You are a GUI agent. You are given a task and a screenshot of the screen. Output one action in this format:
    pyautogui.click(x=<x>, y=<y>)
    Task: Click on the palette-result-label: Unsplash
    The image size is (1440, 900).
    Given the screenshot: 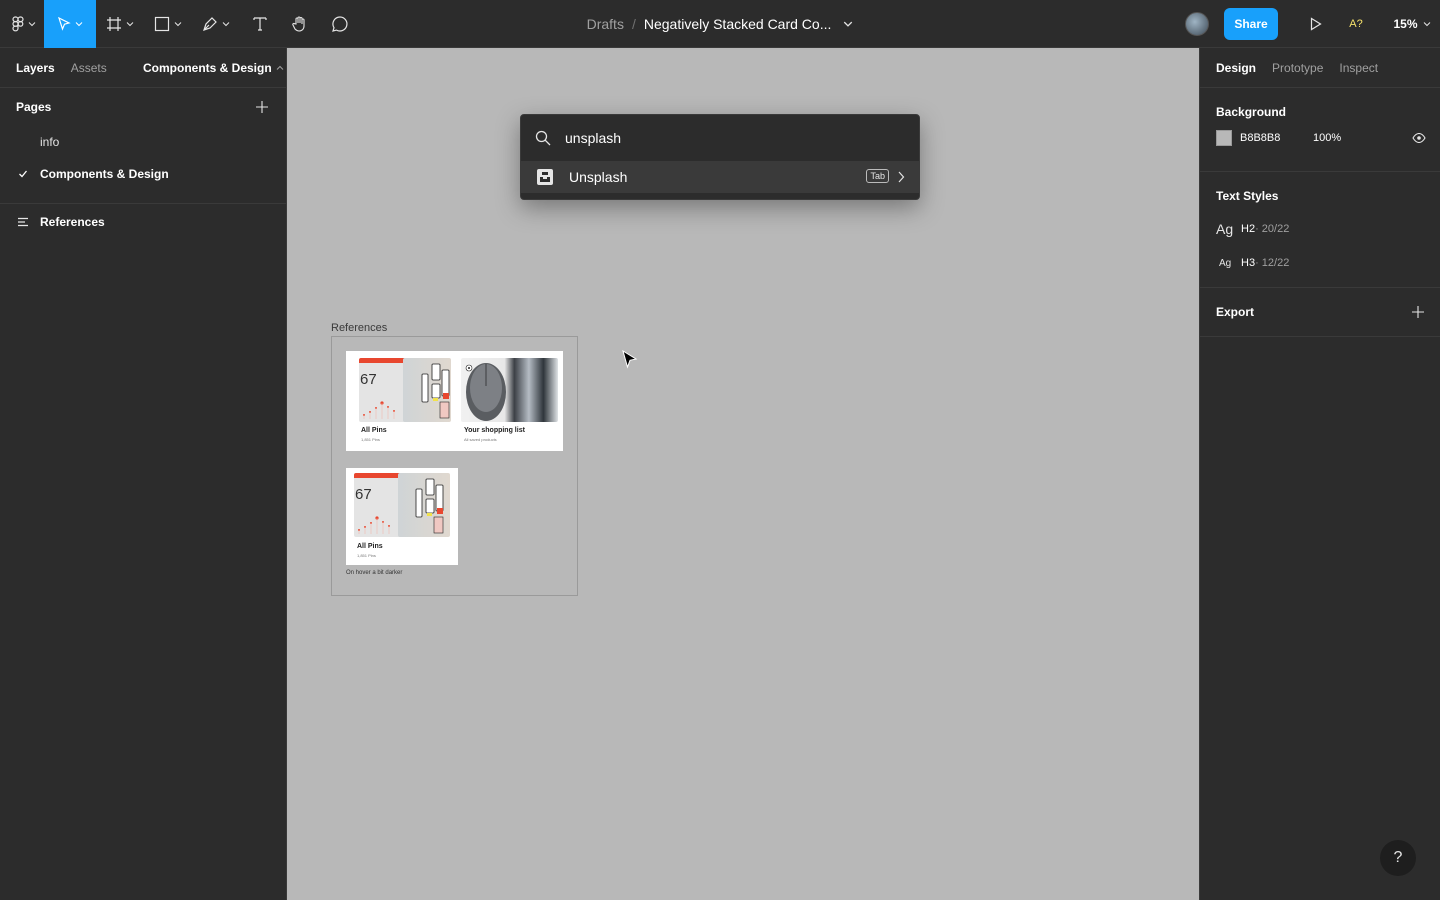 What is the action you would take?
    pyautogui.click(x=598, y=177)
    